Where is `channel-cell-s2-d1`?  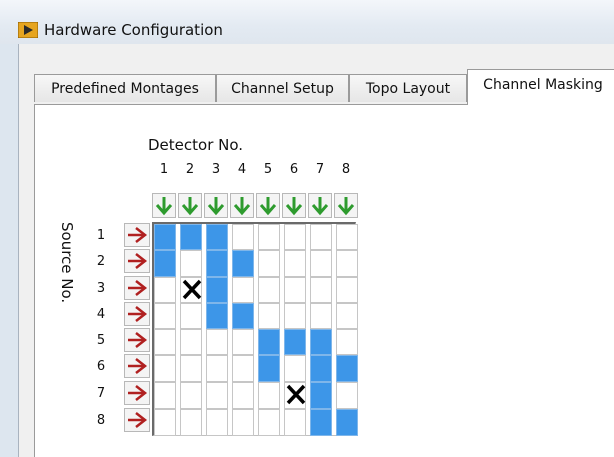
channel-cell-s2-d1 is located at coordinates (165, 263).